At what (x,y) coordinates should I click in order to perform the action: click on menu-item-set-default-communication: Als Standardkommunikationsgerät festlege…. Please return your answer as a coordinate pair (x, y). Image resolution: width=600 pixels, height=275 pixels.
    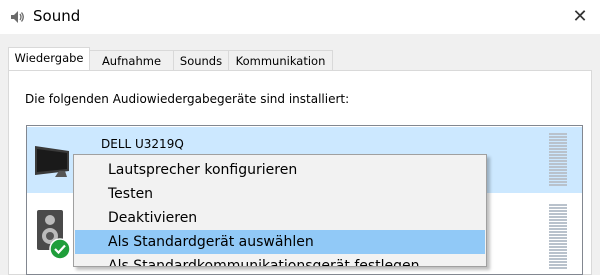
    Looking at the image, I should click on (280, 260).